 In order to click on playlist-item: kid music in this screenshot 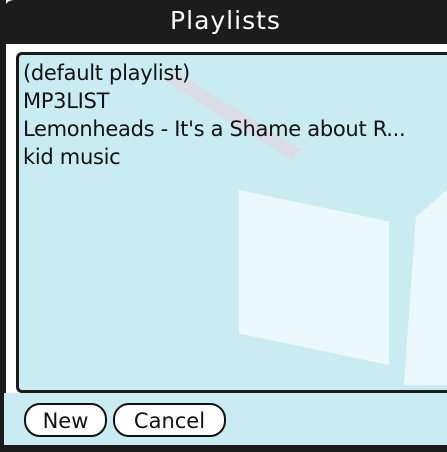, I will do `click(235, 157)`.